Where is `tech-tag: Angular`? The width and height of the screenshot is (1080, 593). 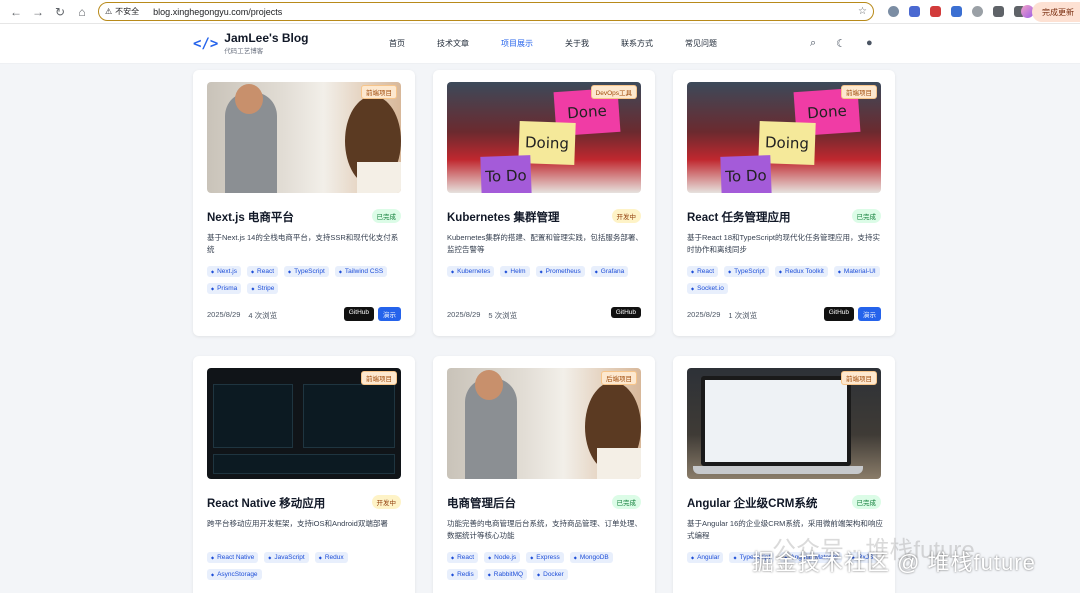
tech-tag: Angular is located at coordinates (705, 557).